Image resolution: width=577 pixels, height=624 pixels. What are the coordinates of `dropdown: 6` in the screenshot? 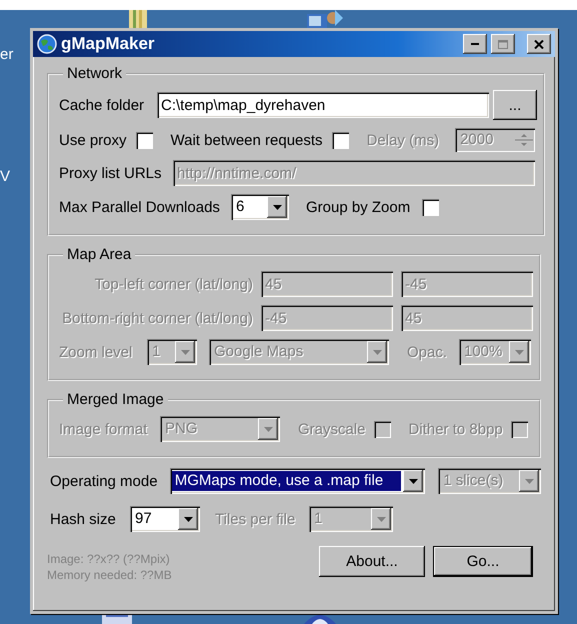 It's located at (260, 207).